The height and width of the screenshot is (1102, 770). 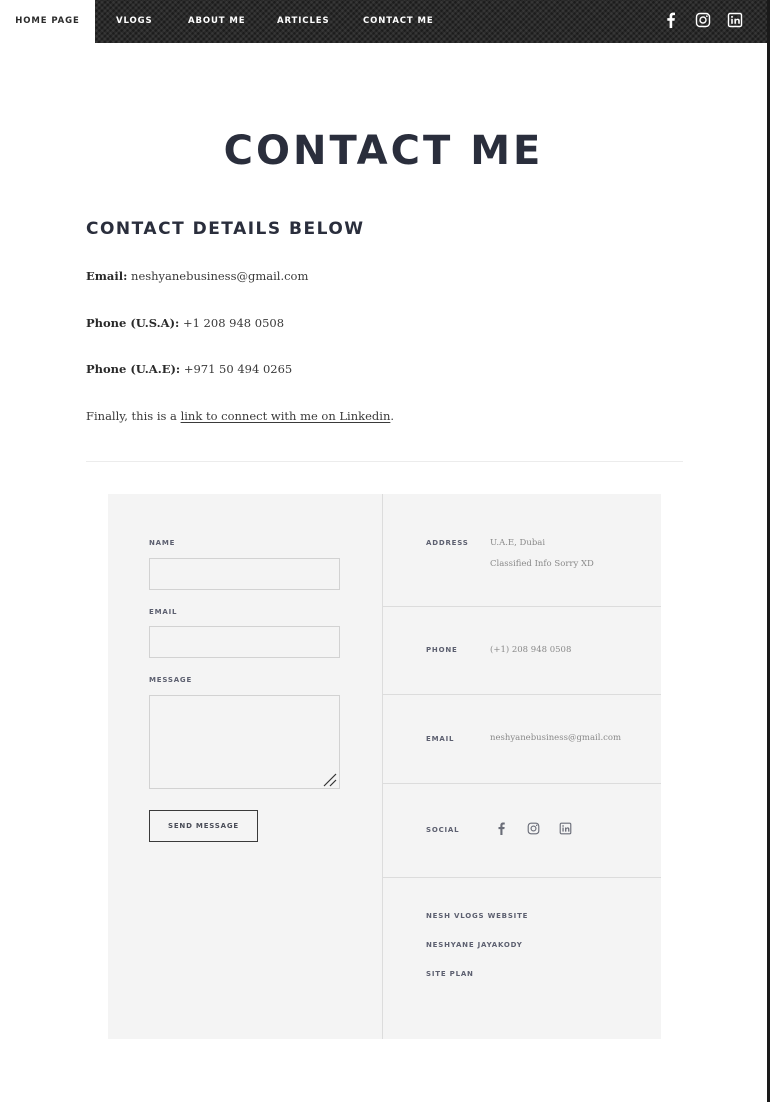 What do you see at coordinates (225, 229) in the screenshot?
I see `section-heading: CONTACT DETAILS BELOW` at bounding box center [225, 229].